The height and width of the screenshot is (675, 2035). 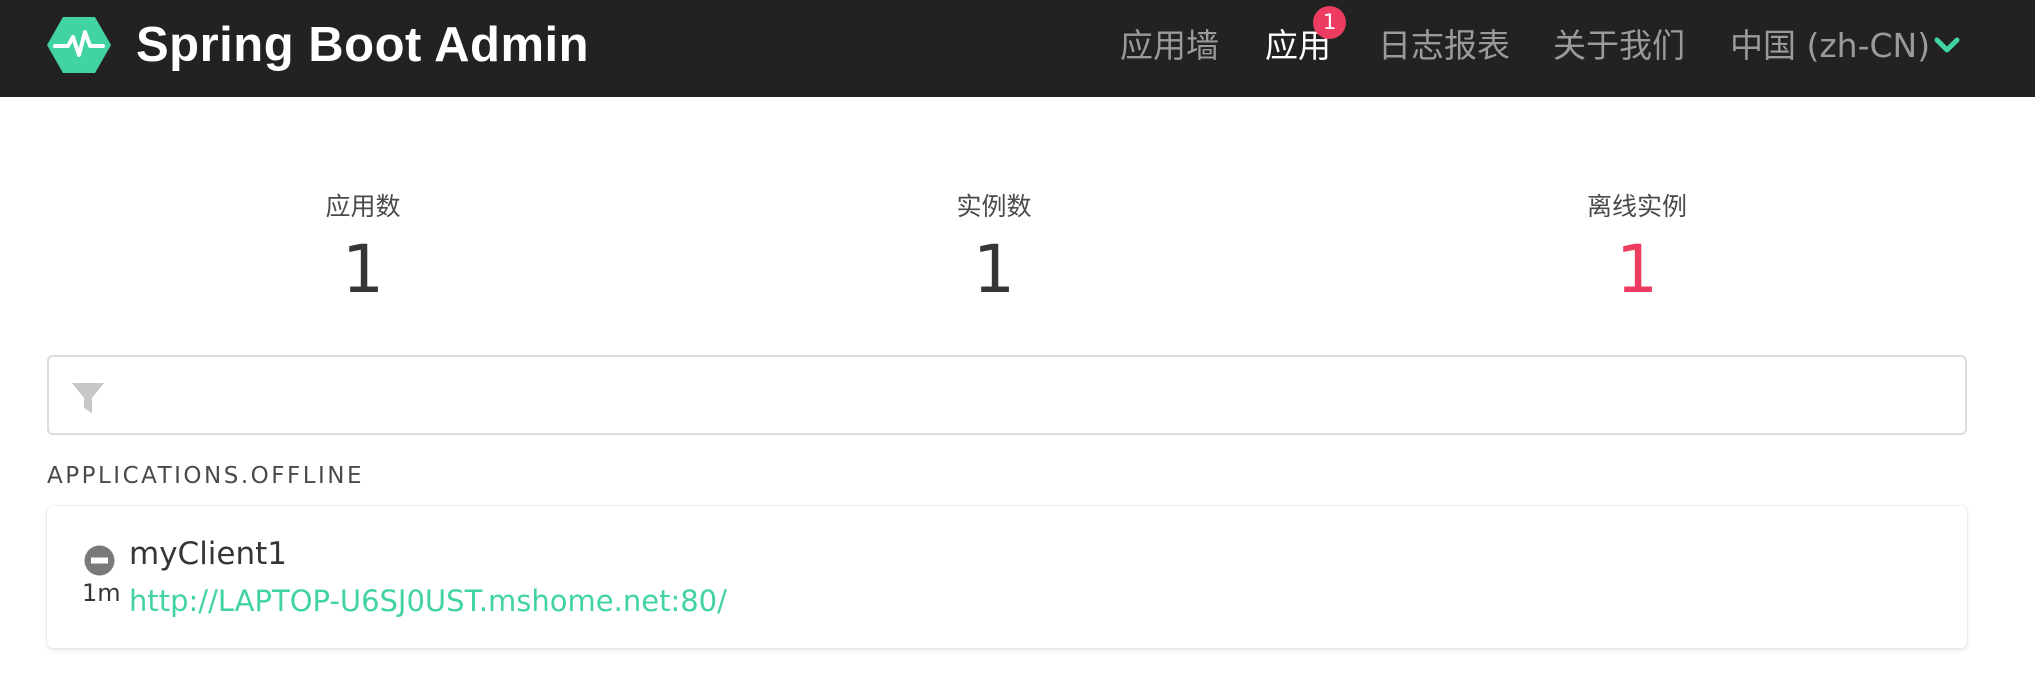 What do you see at coordinates (1039, 395) in the screenshot?
I see `filter-input` at bounding box center [1039, 395].